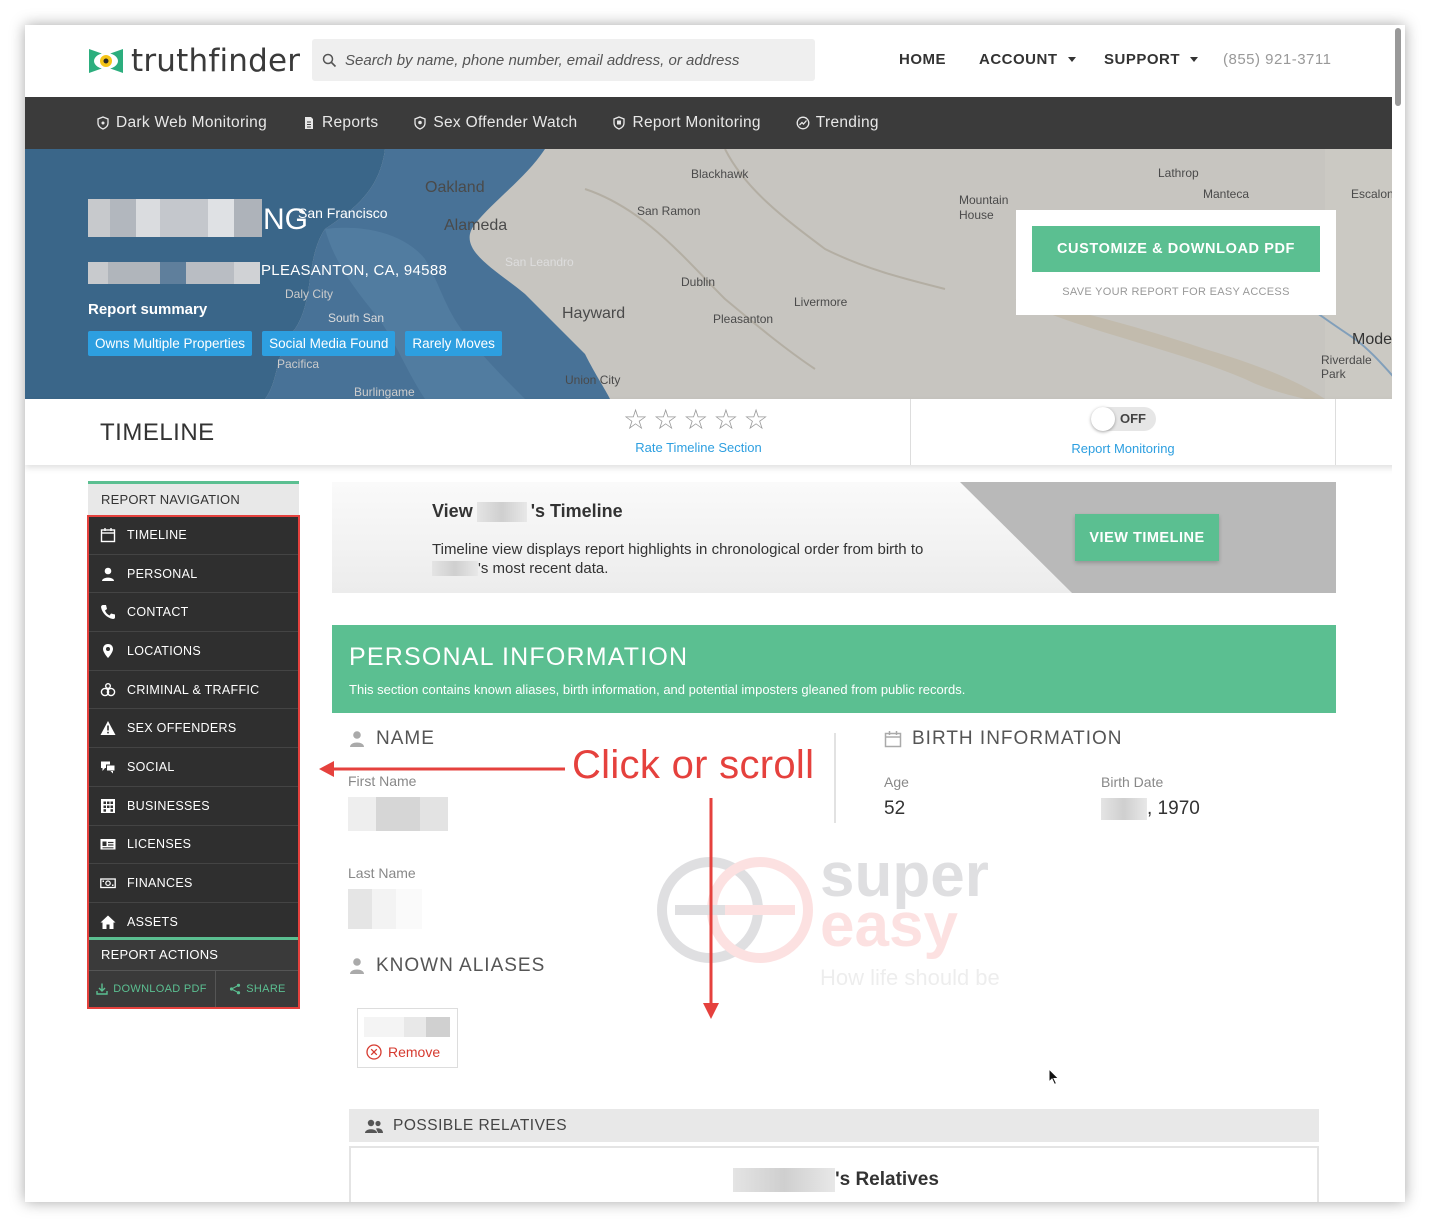 The image size is (1431, 1227). Describe the element at coordinates (686, 123) in the screenshot. I see `subnav-report-monitoring: Report Monitoring` at that location.